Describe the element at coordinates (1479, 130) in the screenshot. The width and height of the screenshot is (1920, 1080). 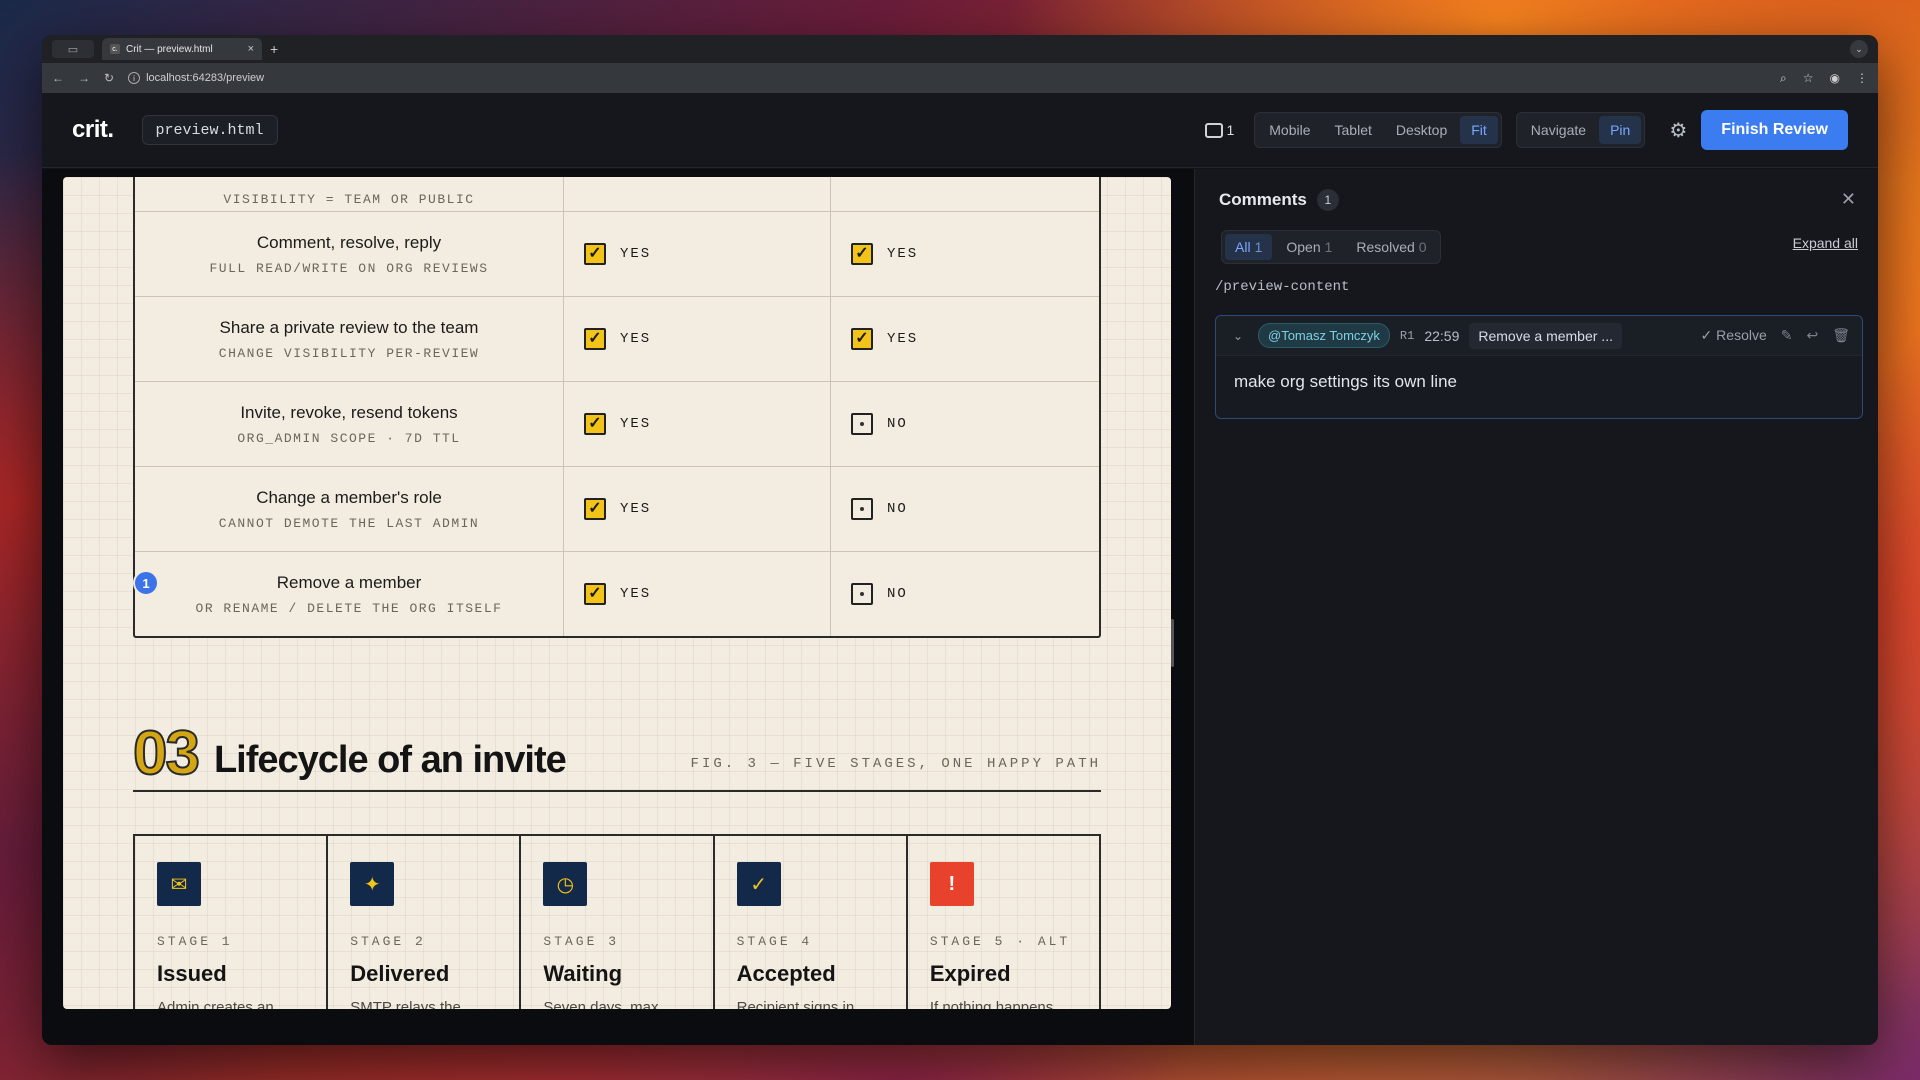
I see `viewport-fit-button: Fit` at that location.